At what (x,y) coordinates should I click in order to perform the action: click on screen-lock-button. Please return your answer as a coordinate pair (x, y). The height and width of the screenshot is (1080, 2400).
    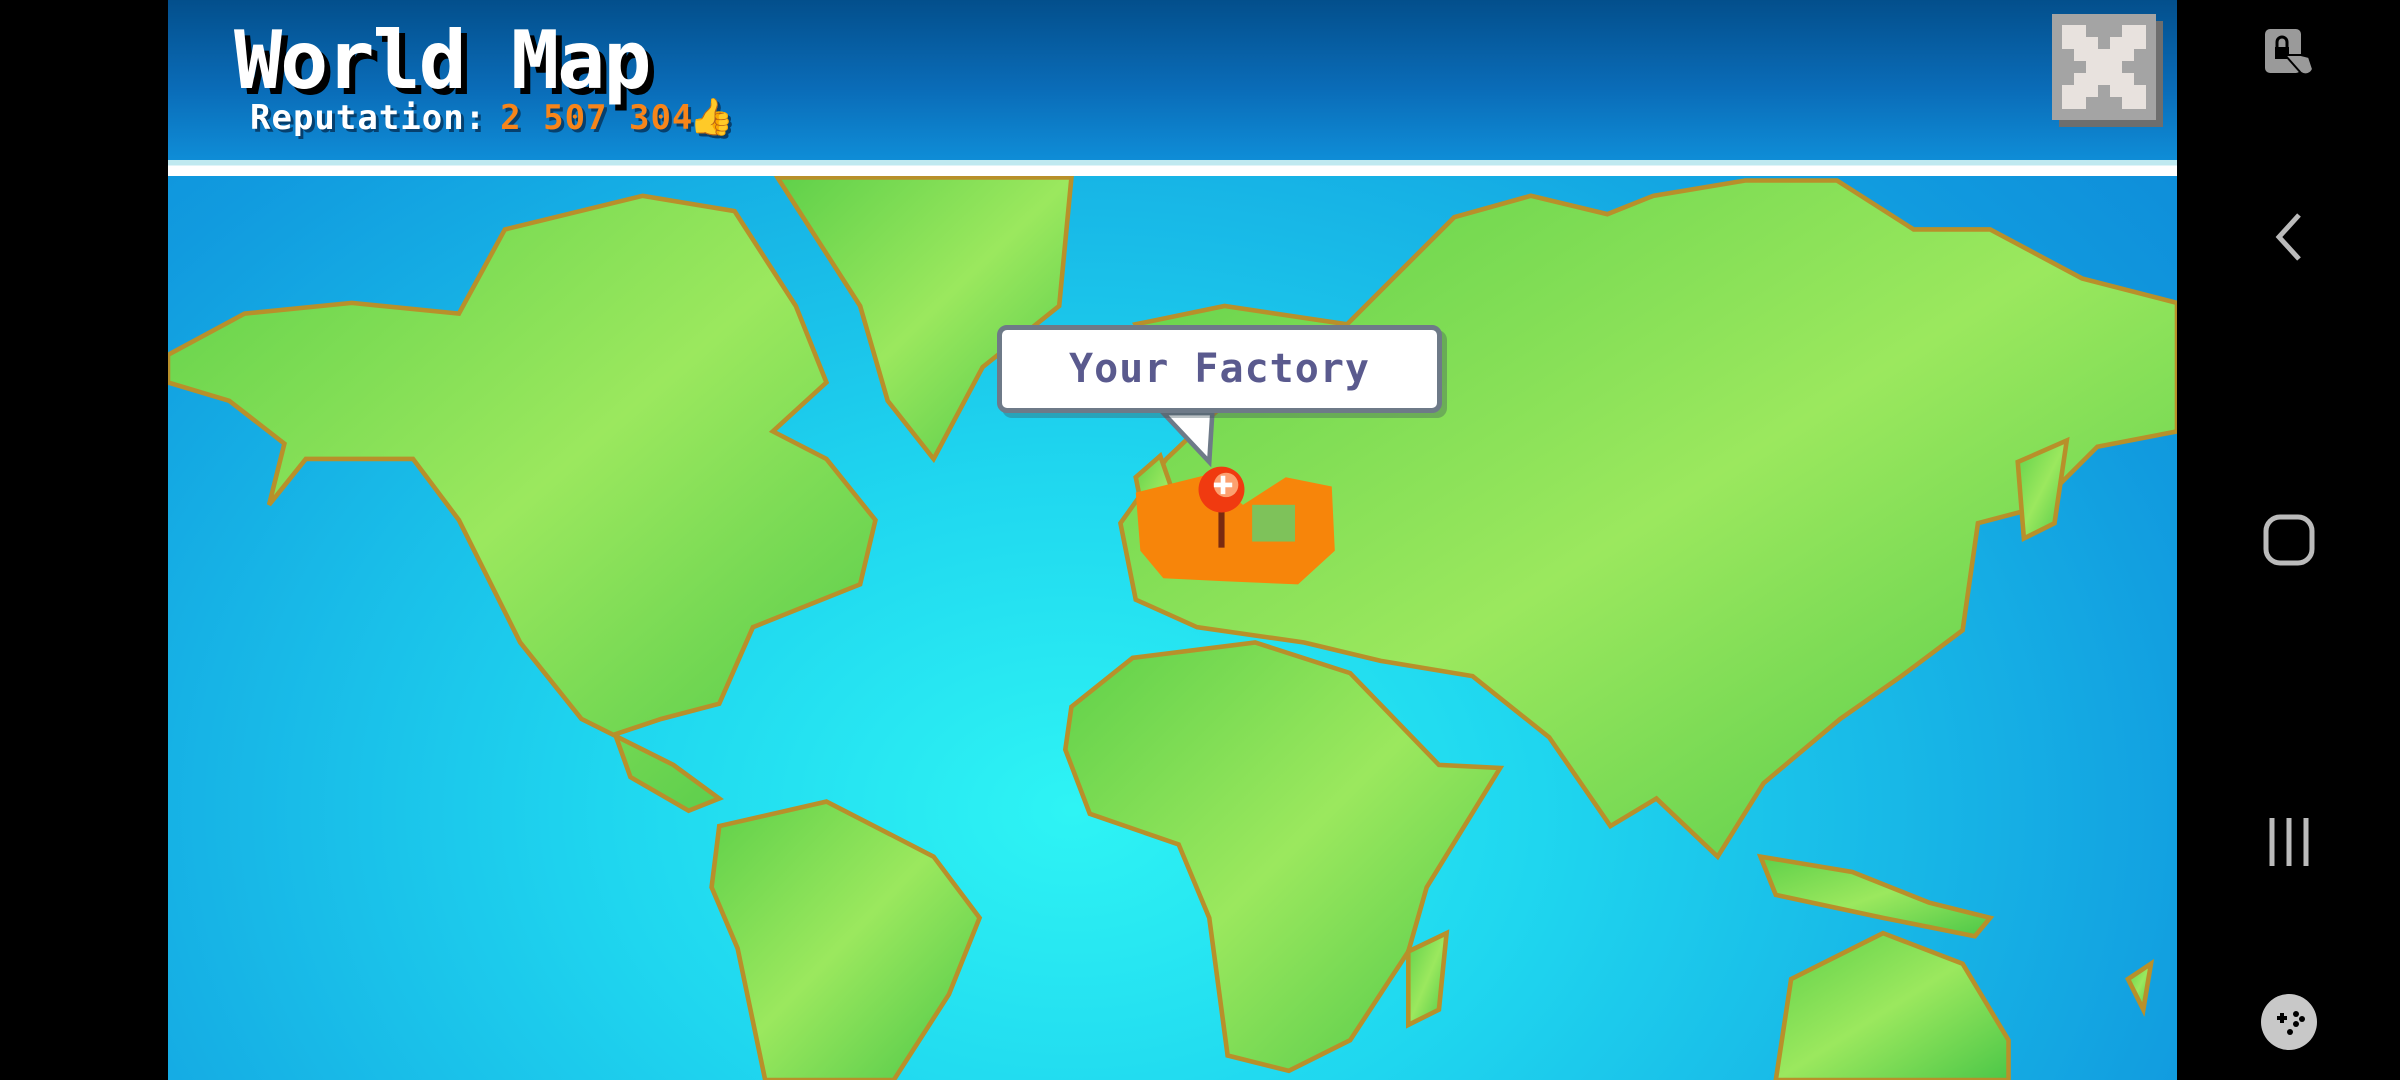
    Looking at the image, I should click on (2288, 55).